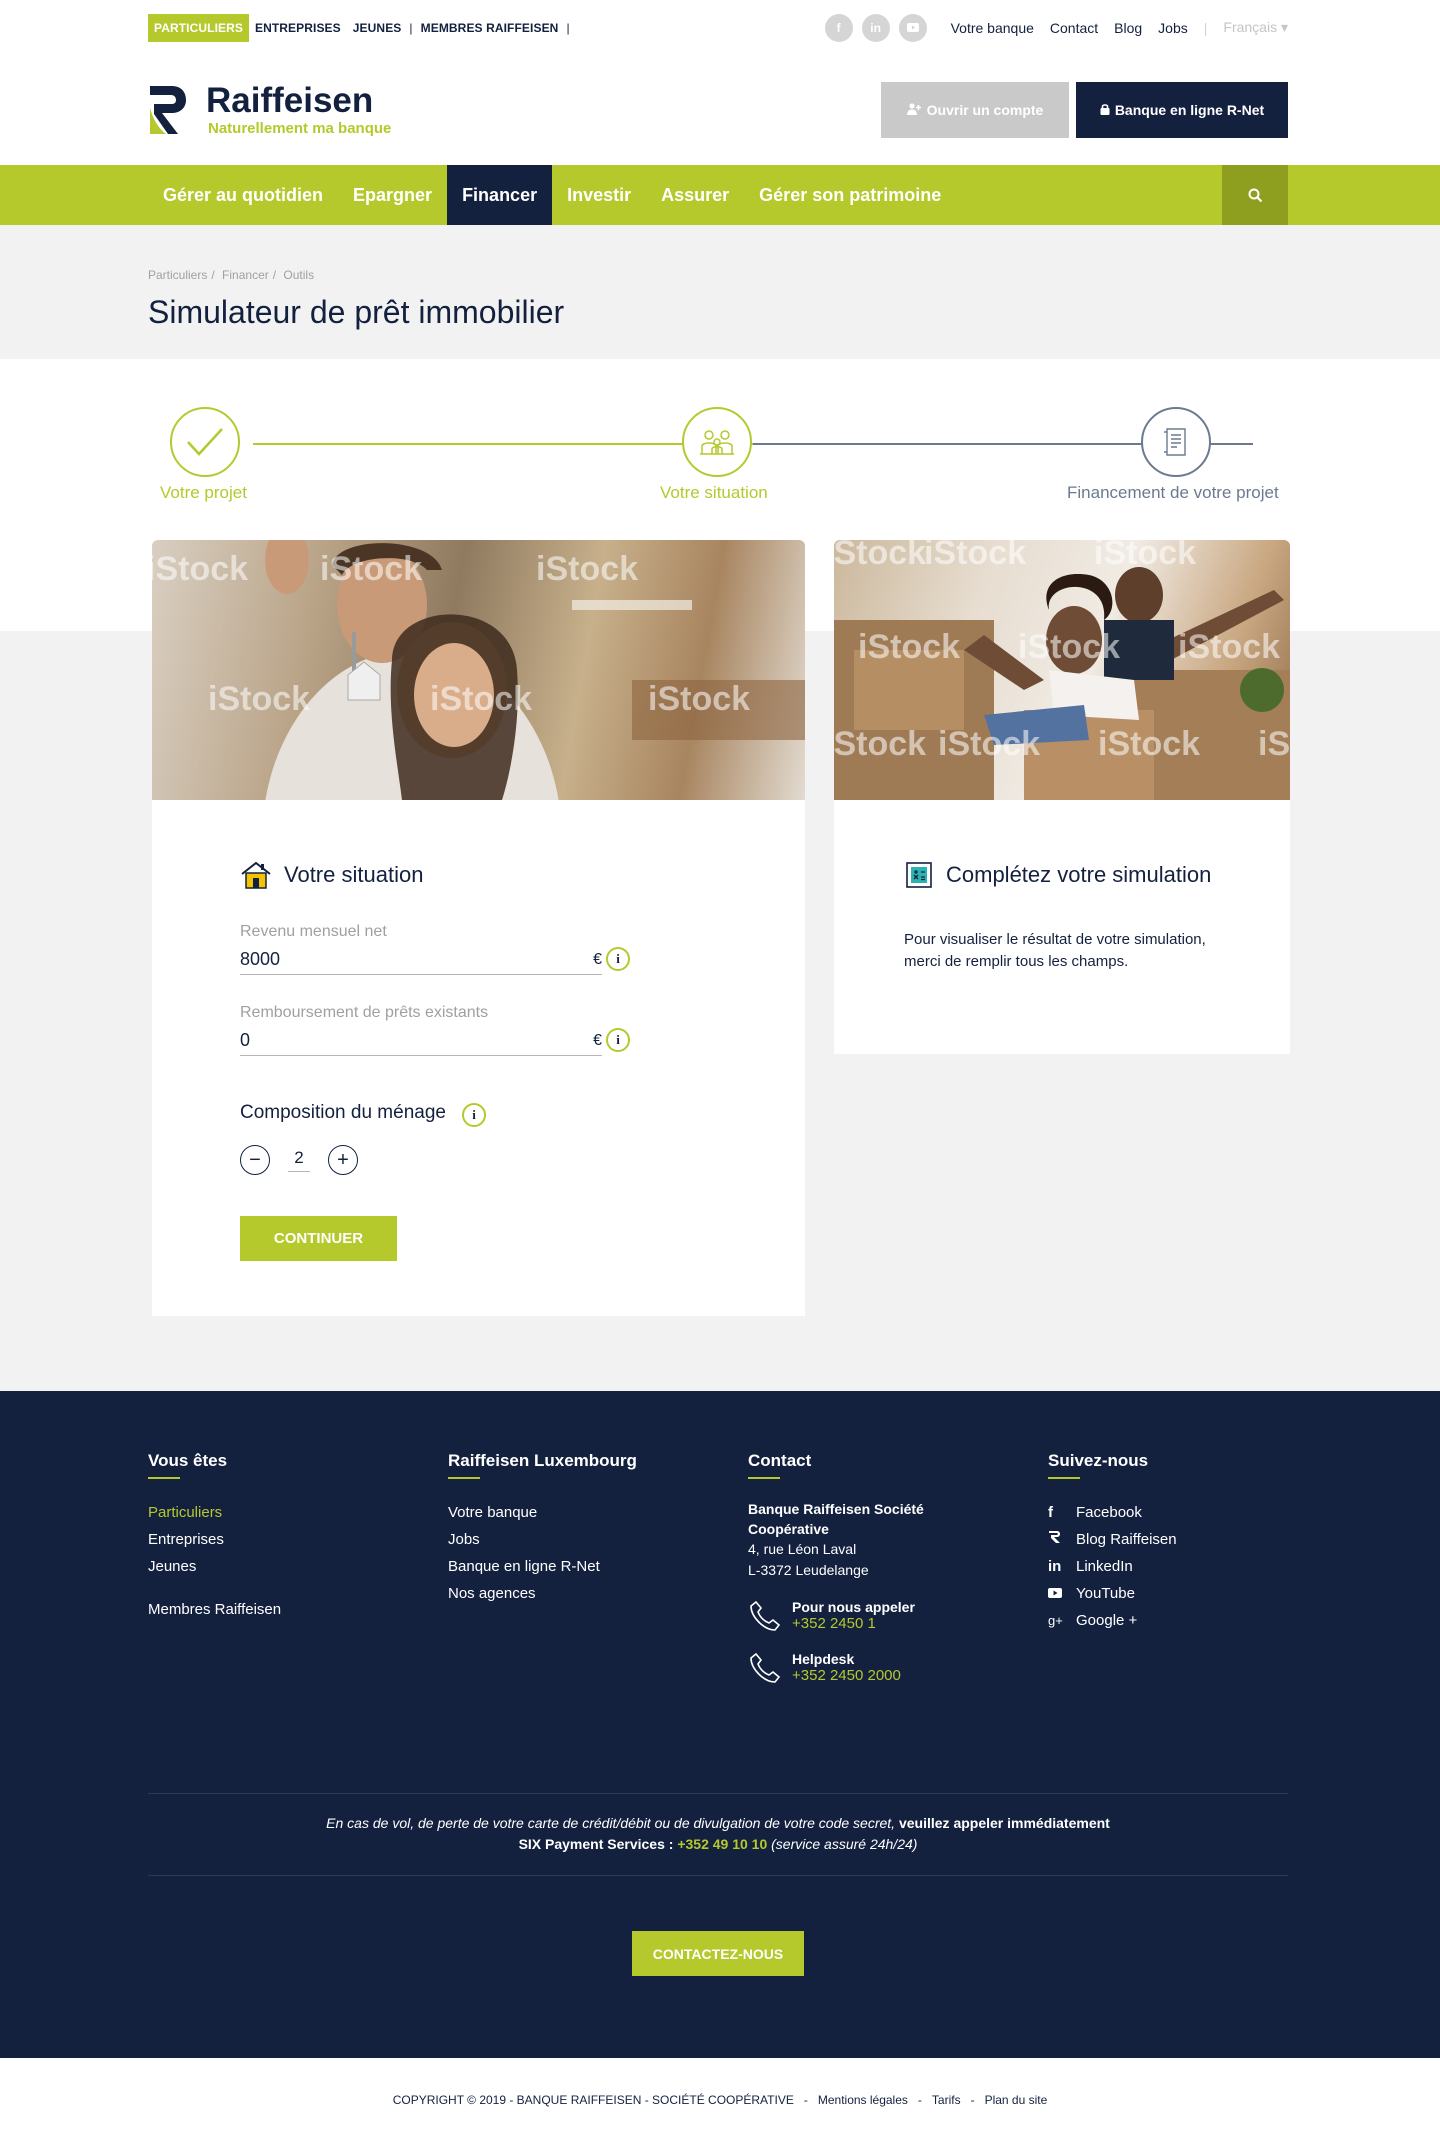  Describe the element at coordinates (245, 275) in the screenshot. I see `breadcrumb-item: Financer` at that location.